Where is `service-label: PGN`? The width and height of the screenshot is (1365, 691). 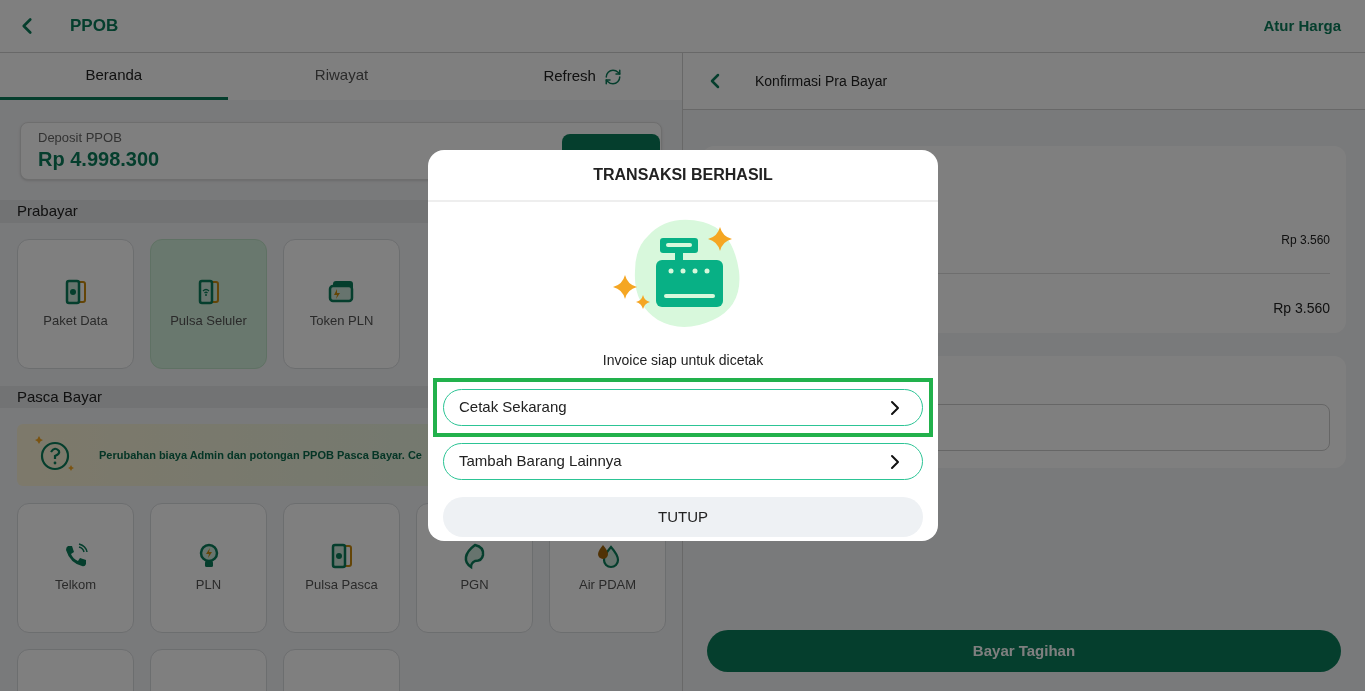 service-label: PGN is located at coordinates (474, 585).